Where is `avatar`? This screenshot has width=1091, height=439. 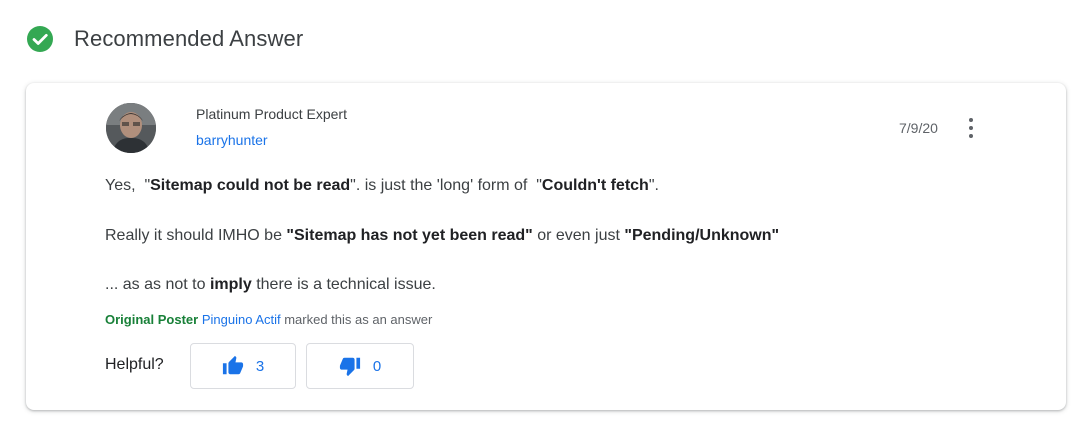 avatar is located at coordinates (131, 128).